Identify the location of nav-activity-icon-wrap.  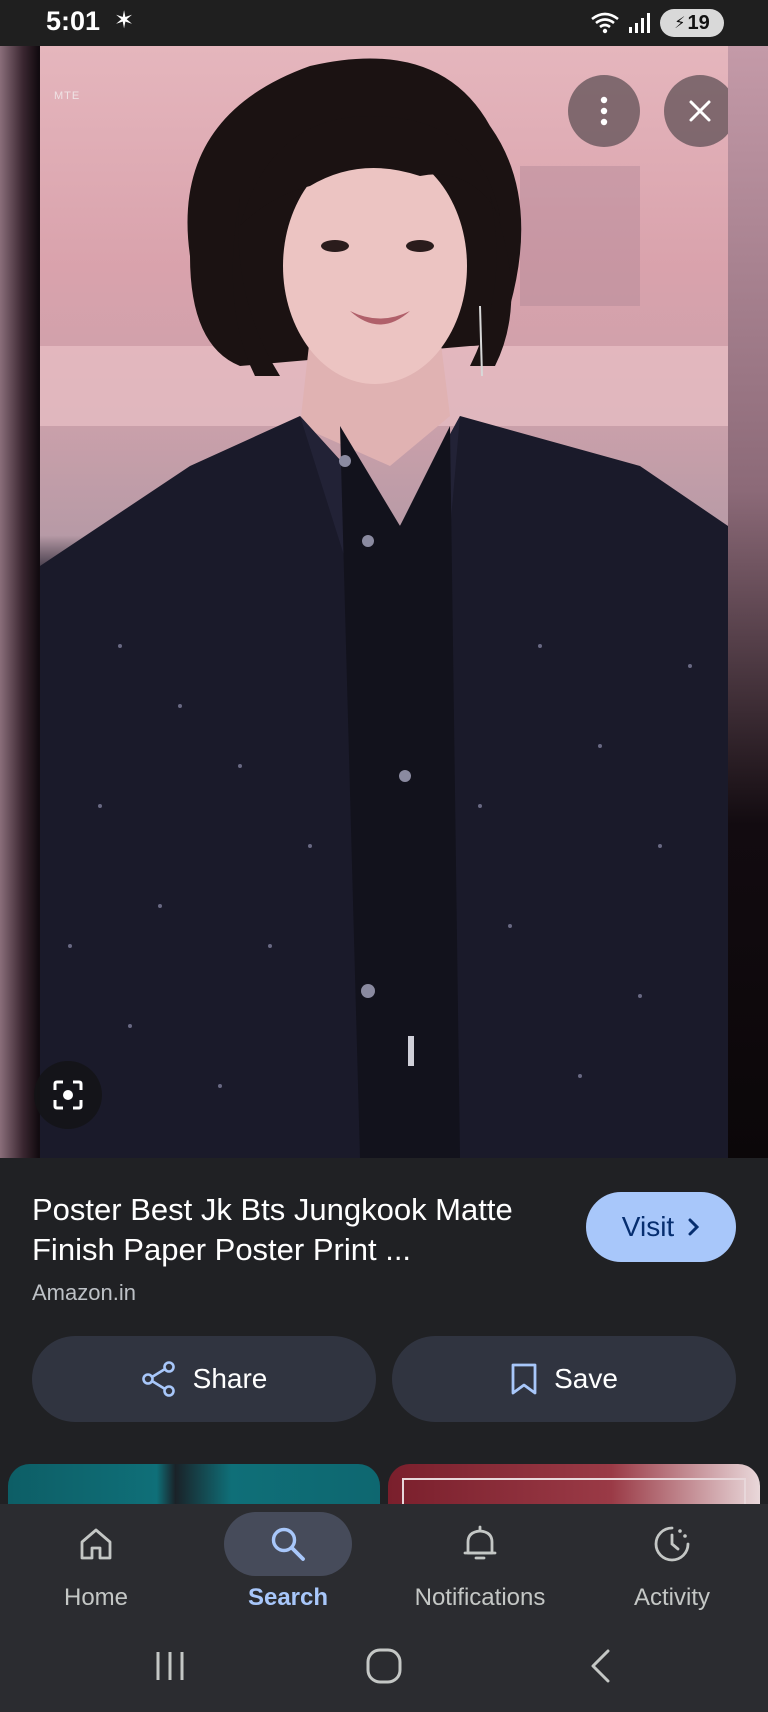
(672, 1544).